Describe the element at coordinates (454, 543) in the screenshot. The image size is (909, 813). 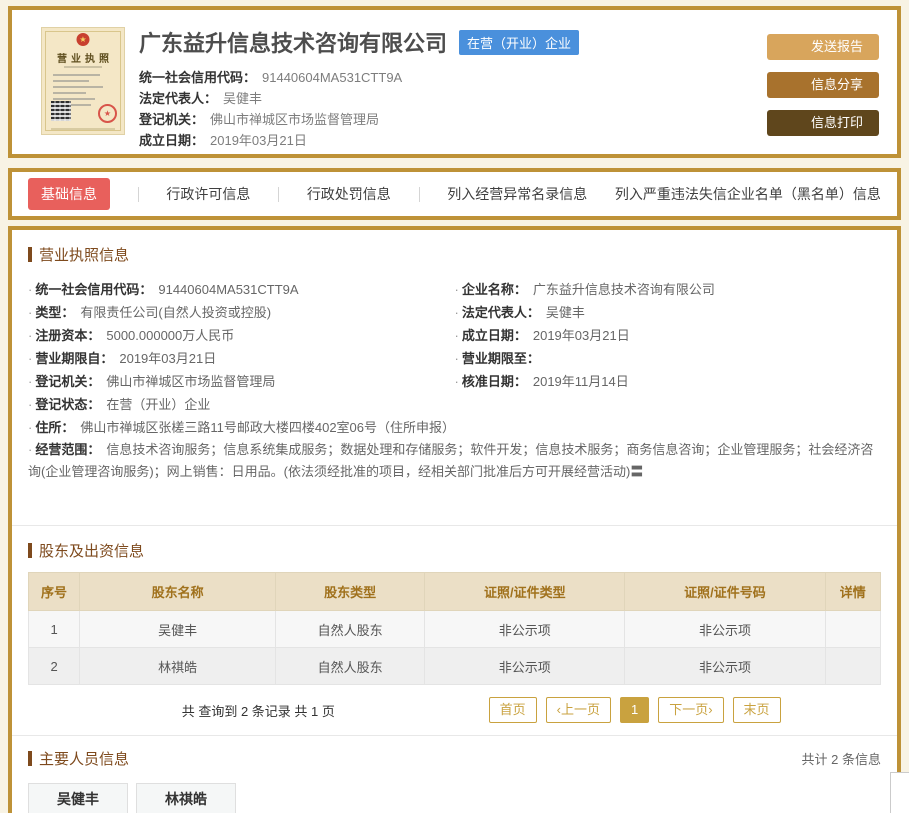
I see `section-title-shareholders: 股东及出资信息` at that location.